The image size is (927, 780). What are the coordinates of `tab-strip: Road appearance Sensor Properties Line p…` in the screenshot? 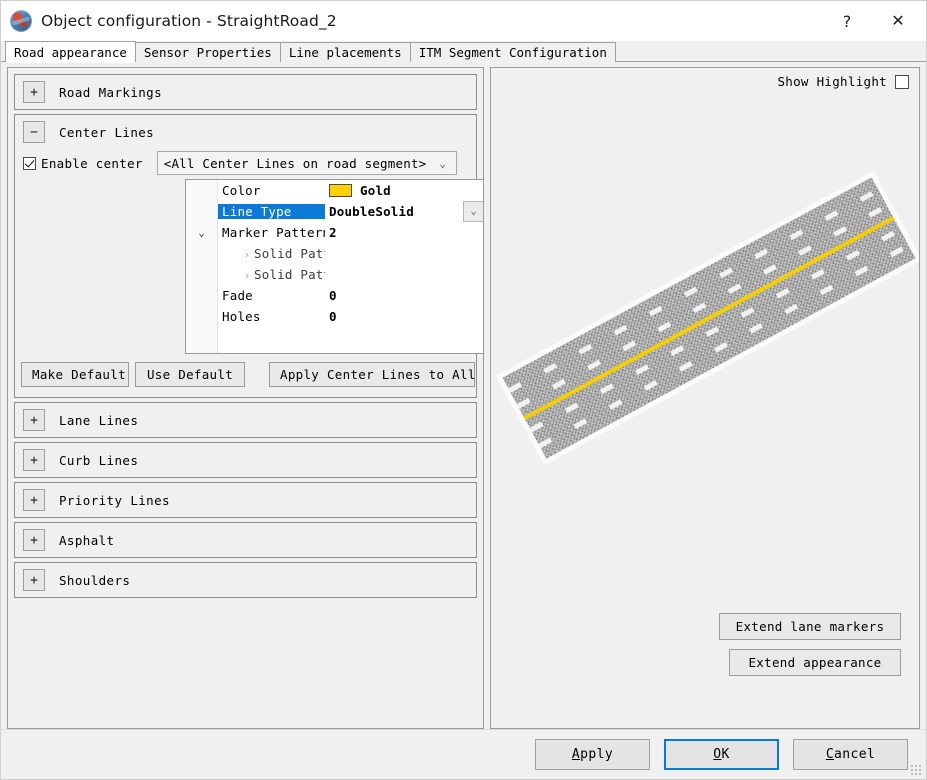 It's located at (463, 52).